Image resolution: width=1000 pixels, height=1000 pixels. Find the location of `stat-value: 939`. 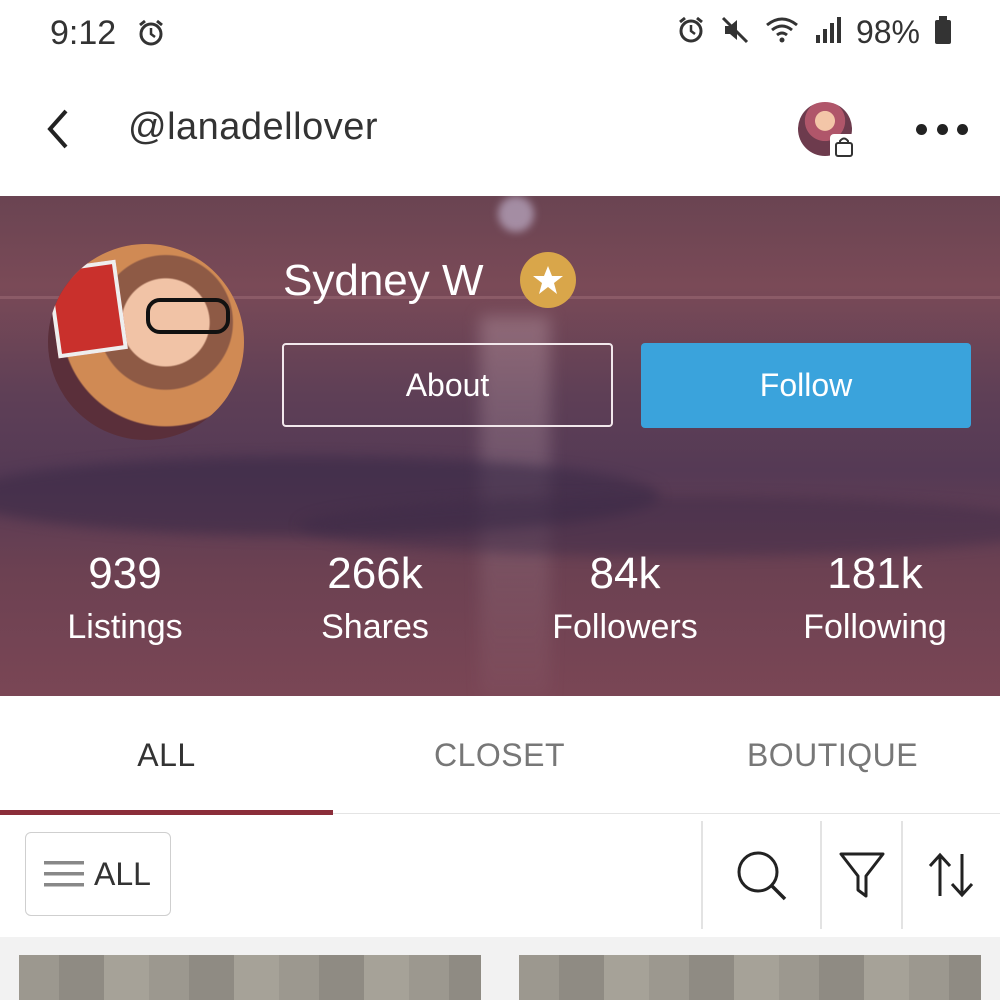

stat-value: 939 is located at coordinates (125, 573).